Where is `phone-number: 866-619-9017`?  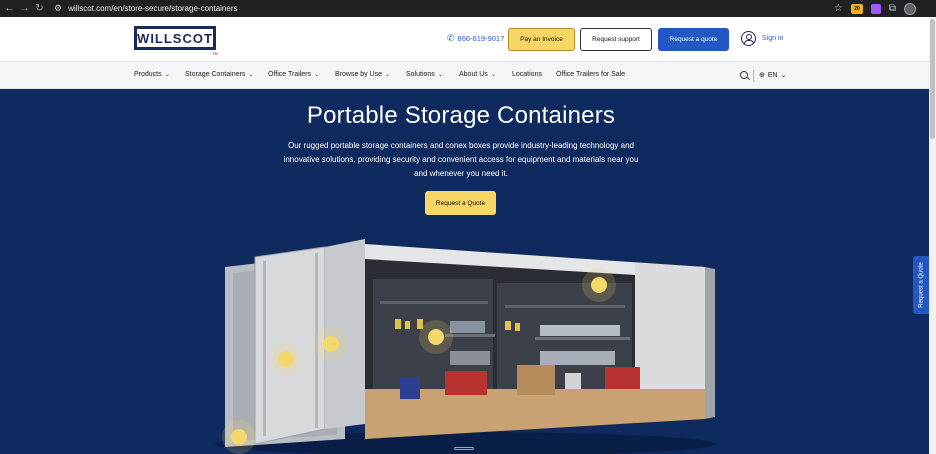
phone-number: 866-619-9017 is located at coordinates (481, 38).